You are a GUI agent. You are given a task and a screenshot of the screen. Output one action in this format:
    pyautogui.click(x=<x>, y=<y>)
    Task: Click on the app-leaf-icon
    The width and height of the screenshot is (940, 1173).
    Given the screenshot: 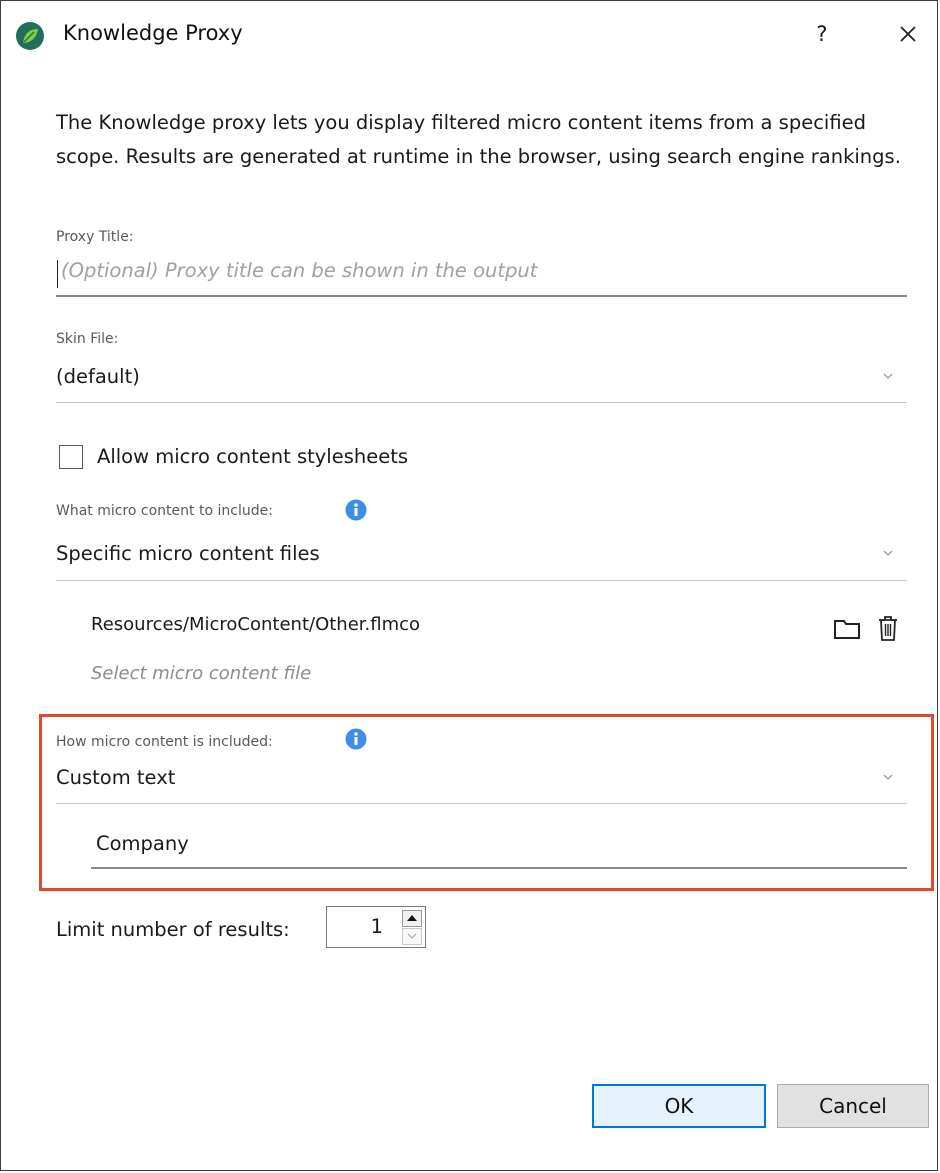 What is the action you would take?
    pyautogui.click(x=30, y=36)
    